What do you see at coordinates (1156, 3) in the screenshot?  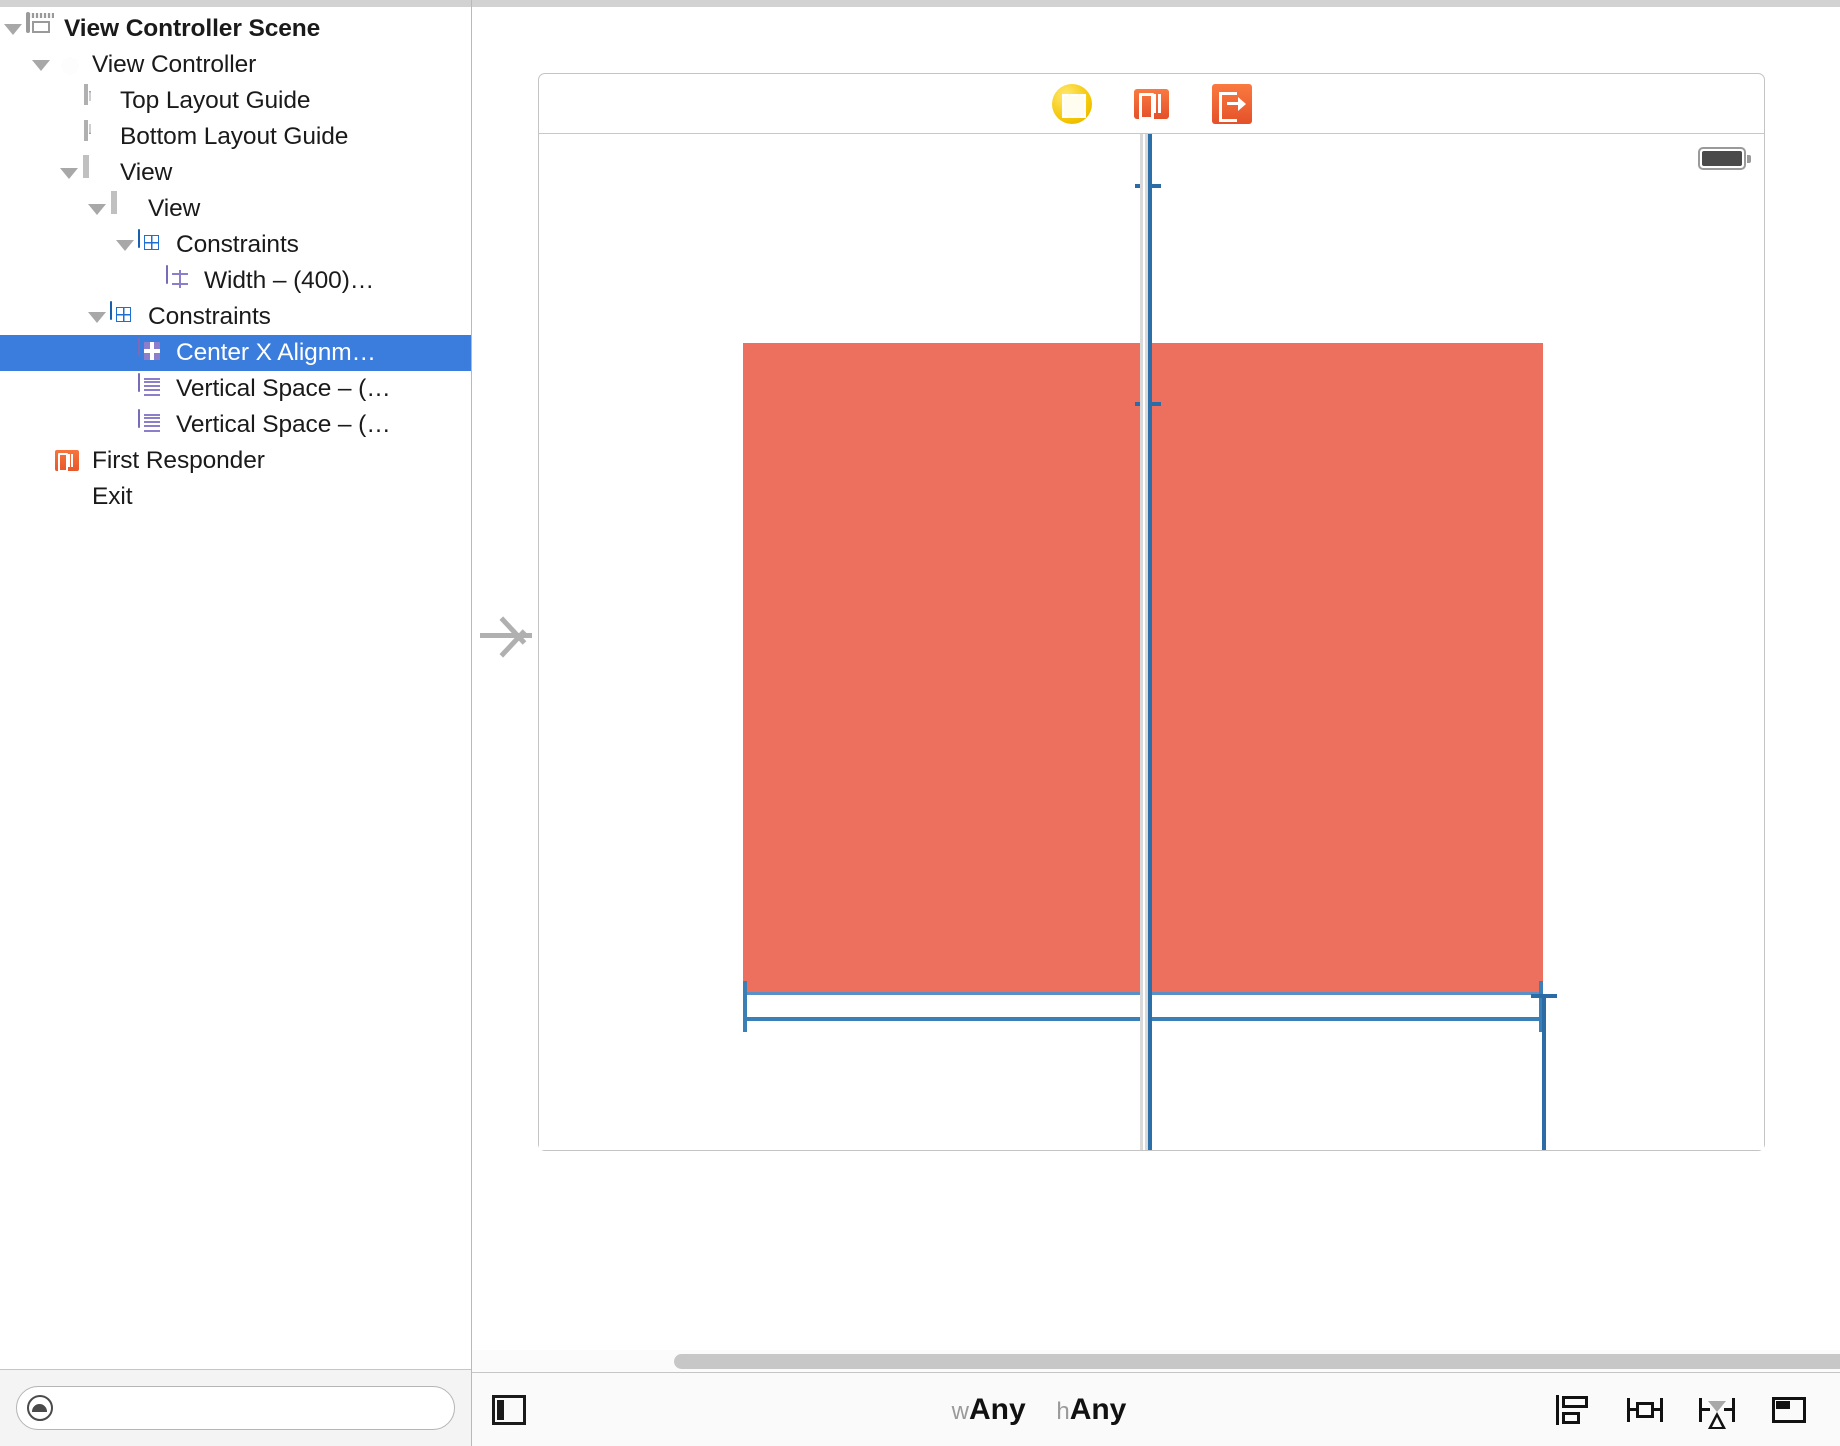 I see `canvas-top-divider` at bounding box center [1156, 3].